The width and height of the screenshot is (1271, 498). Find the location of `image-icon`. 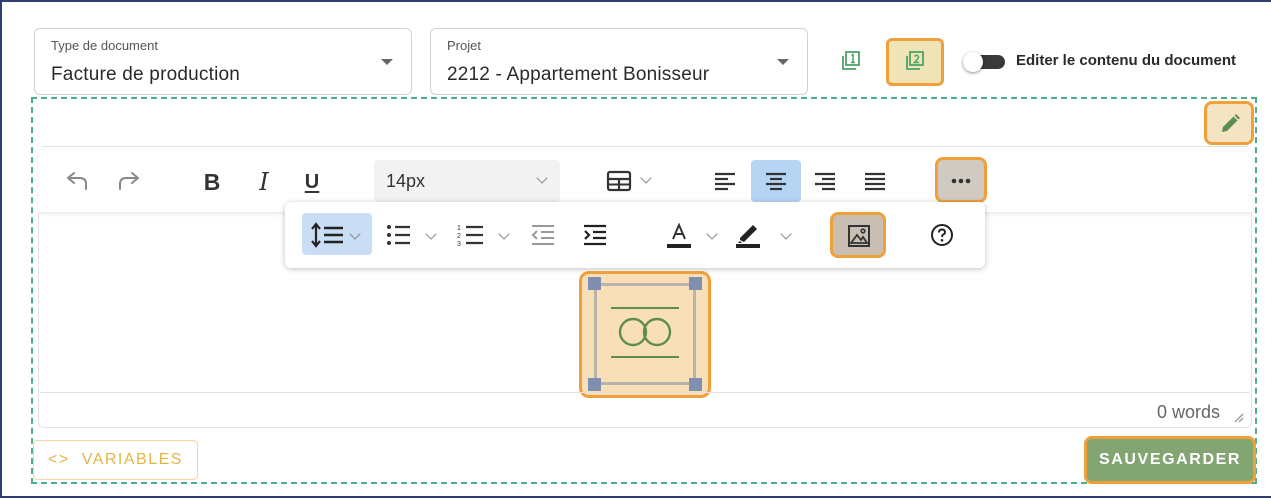

image-icon is located at coordinates (859, 236).